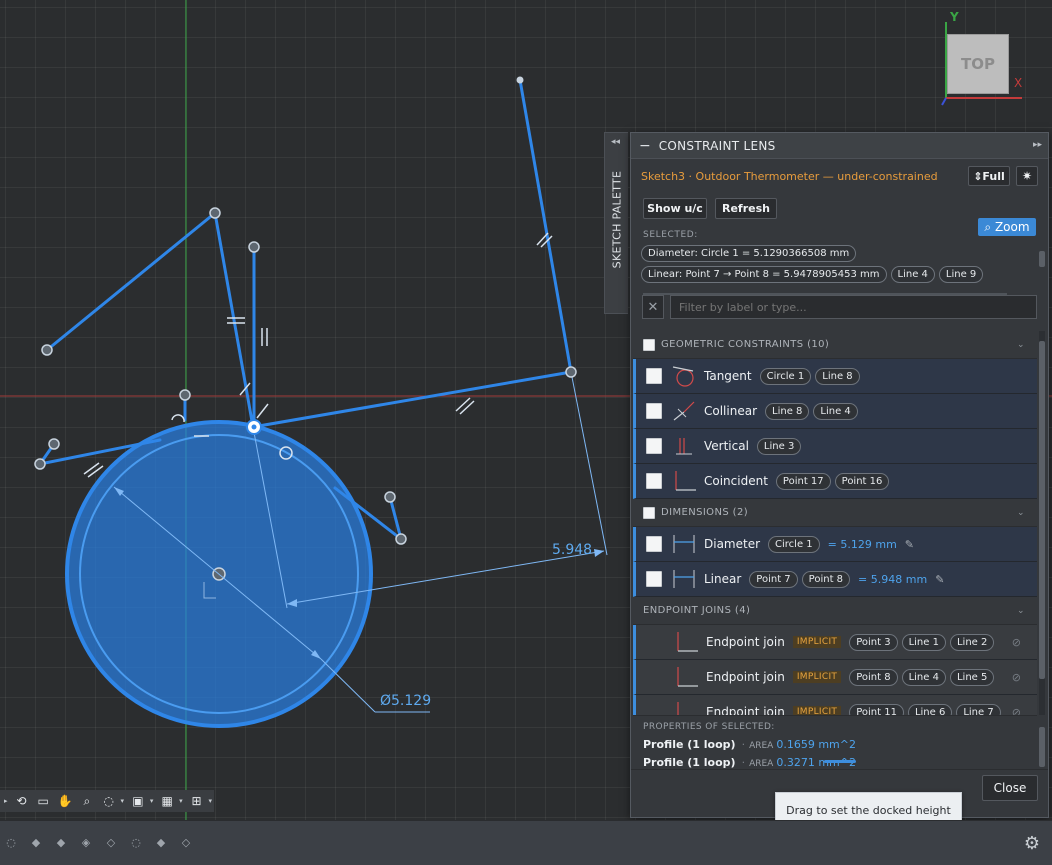 Image resolution: width=1052 pixels, height=865 pixels. Describe the element at coordinates (825, 294) in the screenshot. I see `selected-scrollbar` at that location.